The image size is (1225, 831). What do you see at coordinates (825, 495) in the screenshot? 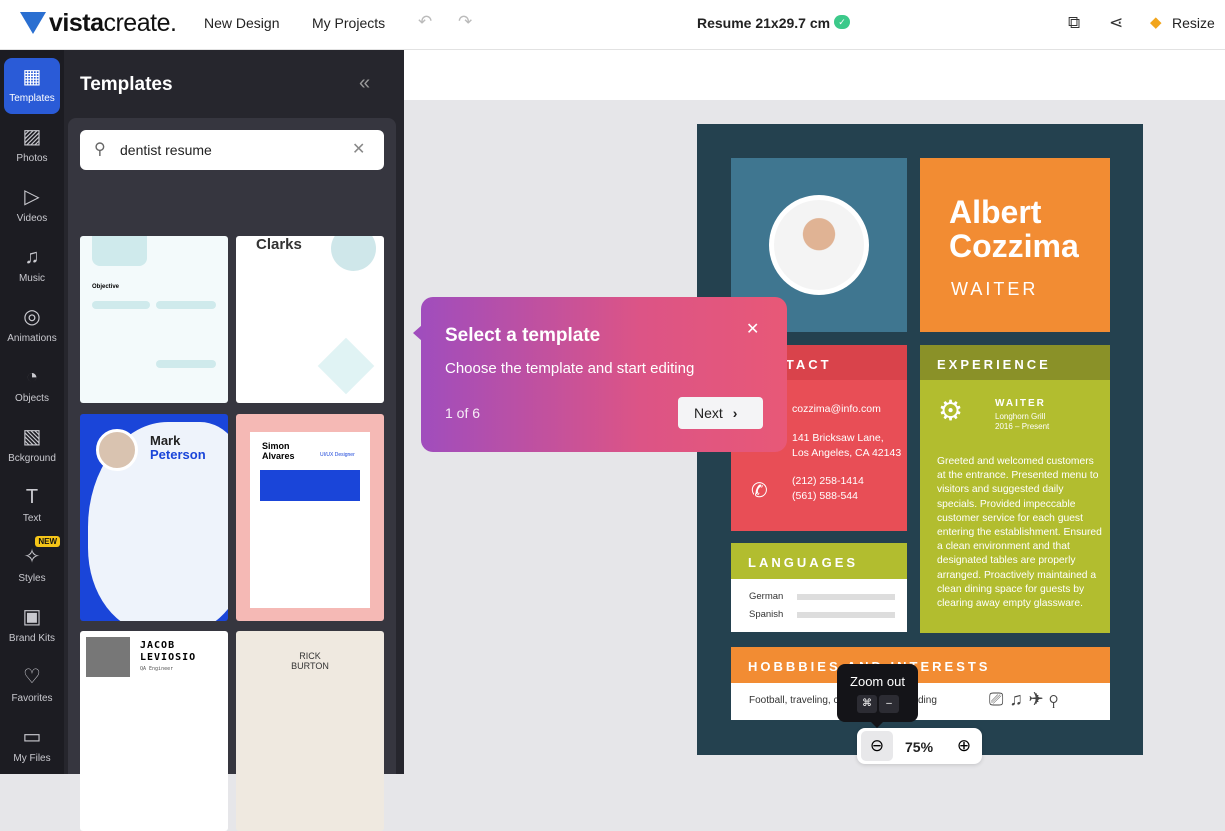
I see `phone-text: (561) 588-544` at bounding box center [825, 495].